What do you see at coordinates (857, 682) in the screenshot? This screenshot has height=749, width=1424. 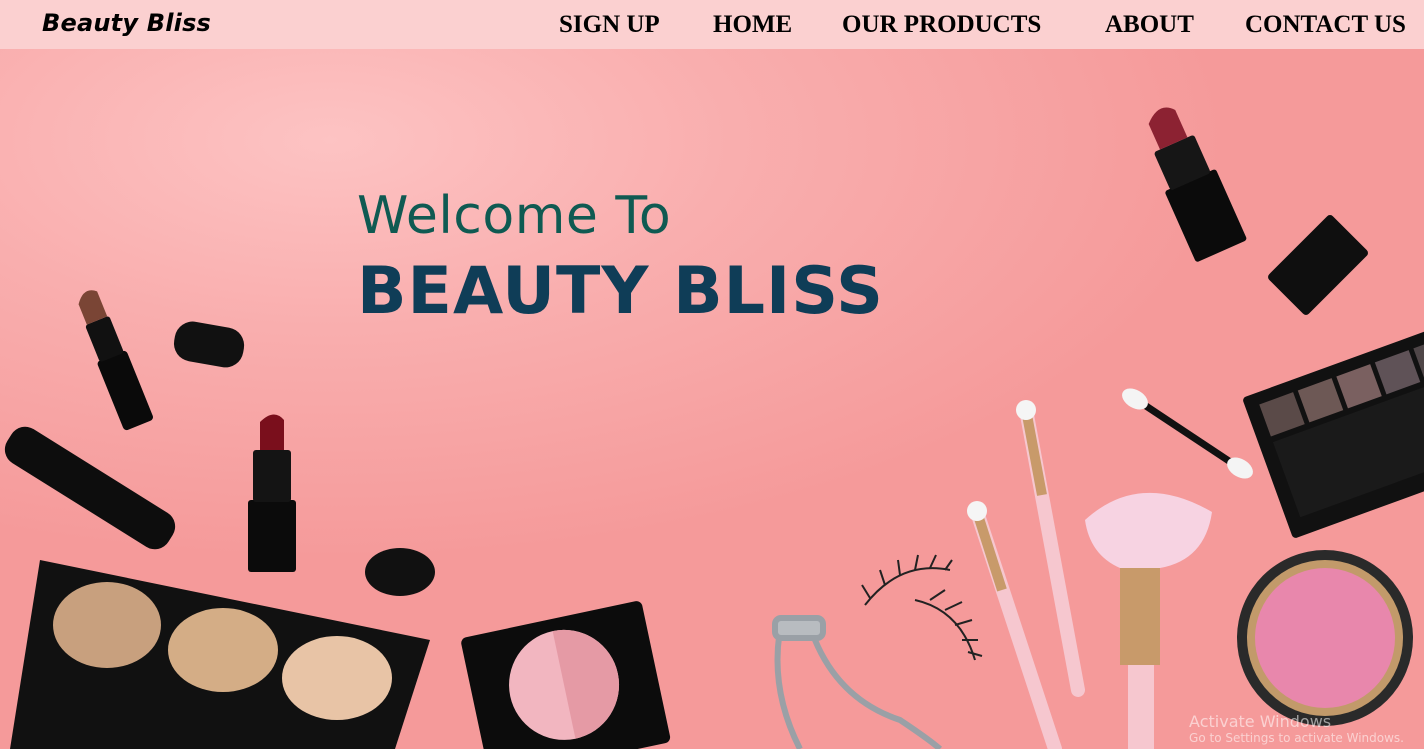 I see `eyelash-curler-icon` at bounding box center [857, 682].